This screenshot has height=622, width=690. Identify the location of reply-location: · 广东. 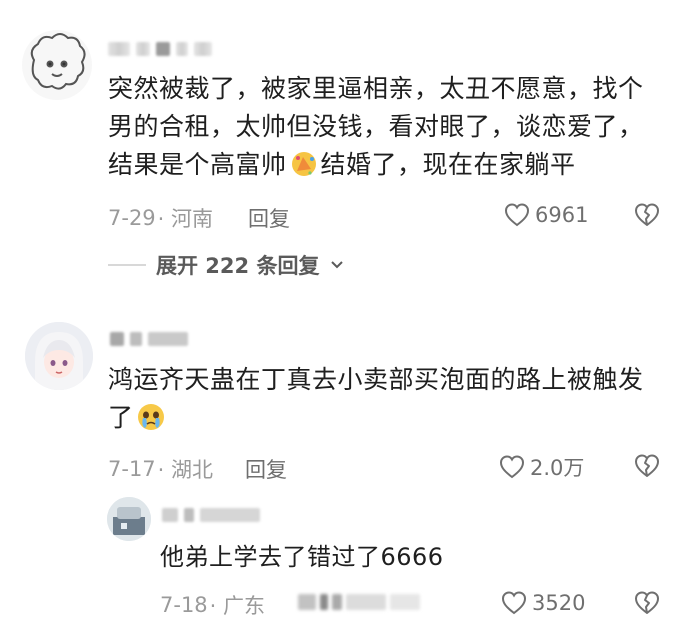
(237, 606).